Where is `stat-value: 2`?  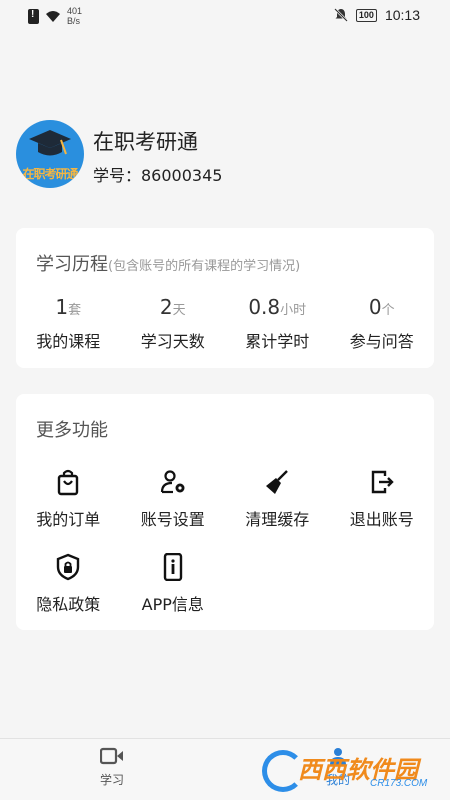
stat-value: 2 is located at coordinates (166, 307).